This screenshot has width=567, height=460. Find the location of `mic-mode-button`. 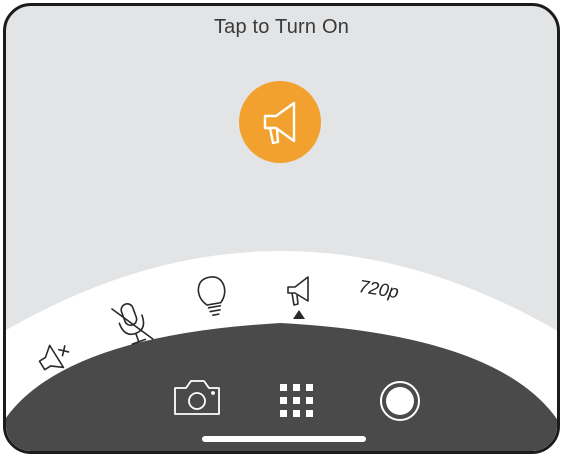

mic-mode-button is located at coordinates (132, 322).